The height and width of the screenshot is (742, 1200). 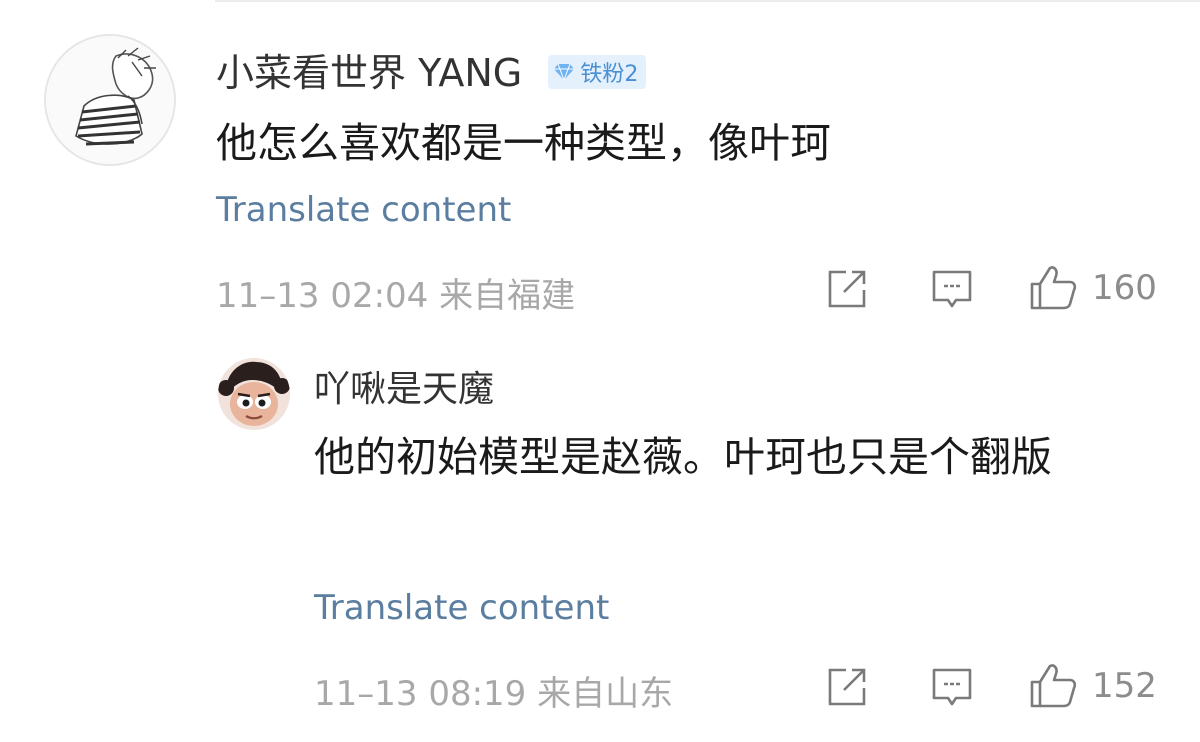 What do you see at coordinates (1124, 288) in the screenshot?
I see `like-count: 160` at bounding box center [1124, 288].